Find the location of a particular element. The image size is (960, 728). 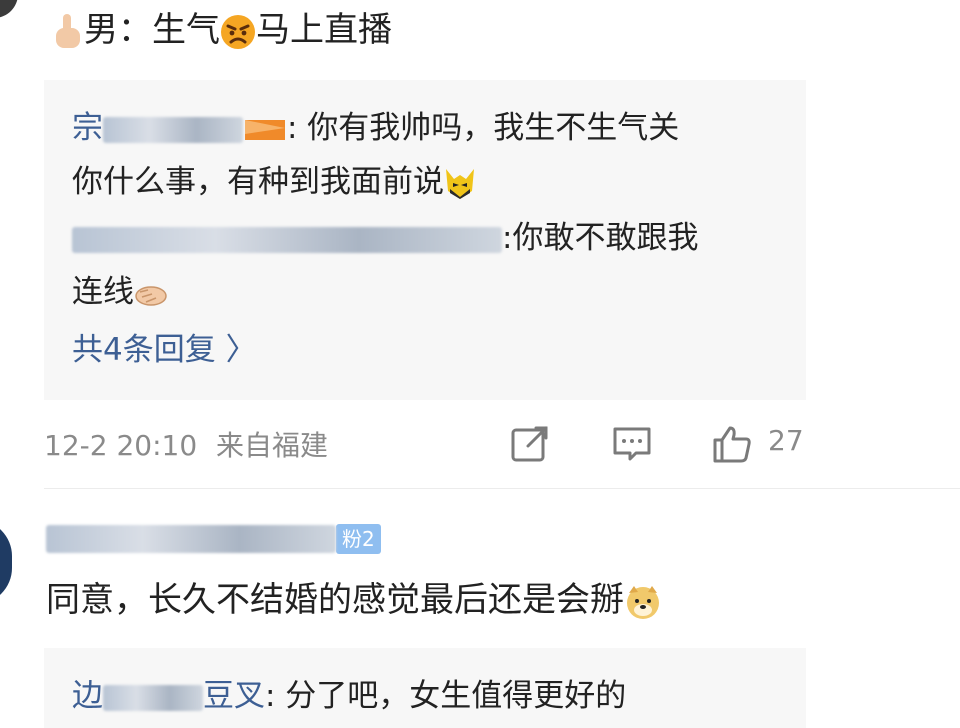

view-more-replies-link: 共4条回复 〉 is located at coordinates (164, 350).